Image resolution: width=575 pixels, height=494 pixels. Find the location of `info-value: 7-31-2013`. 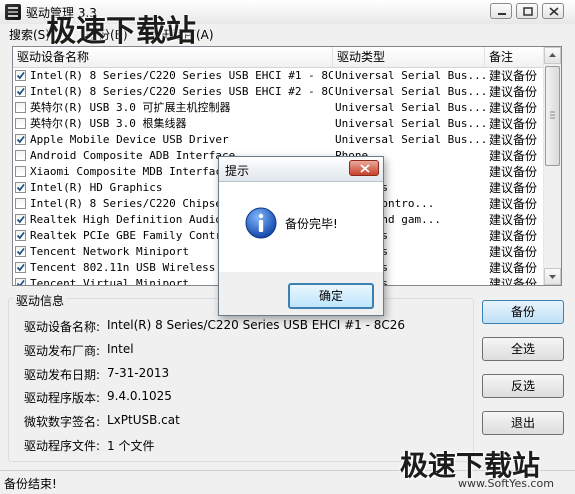

info-value: 7-31-2013 is located at coordinates (138, 373).